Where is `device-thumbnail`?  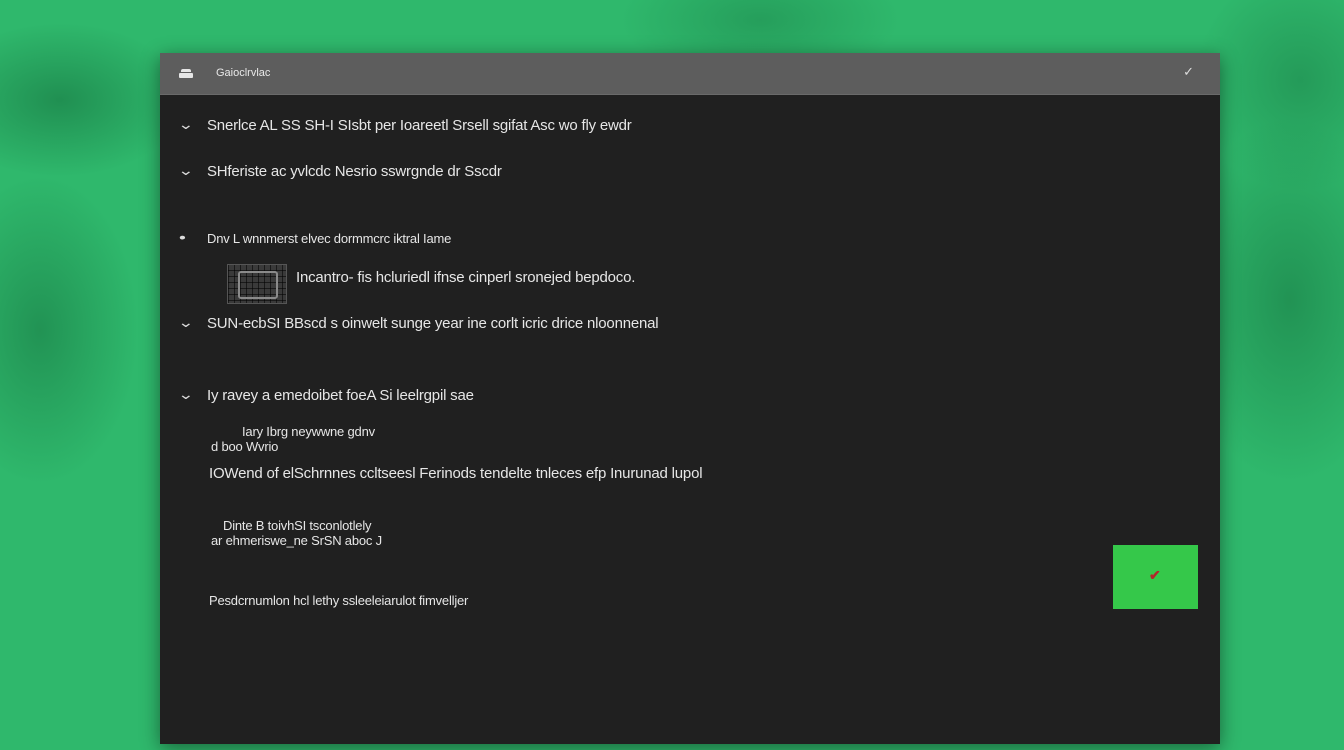 device-thumbnail is located at coordinates (257, 284).